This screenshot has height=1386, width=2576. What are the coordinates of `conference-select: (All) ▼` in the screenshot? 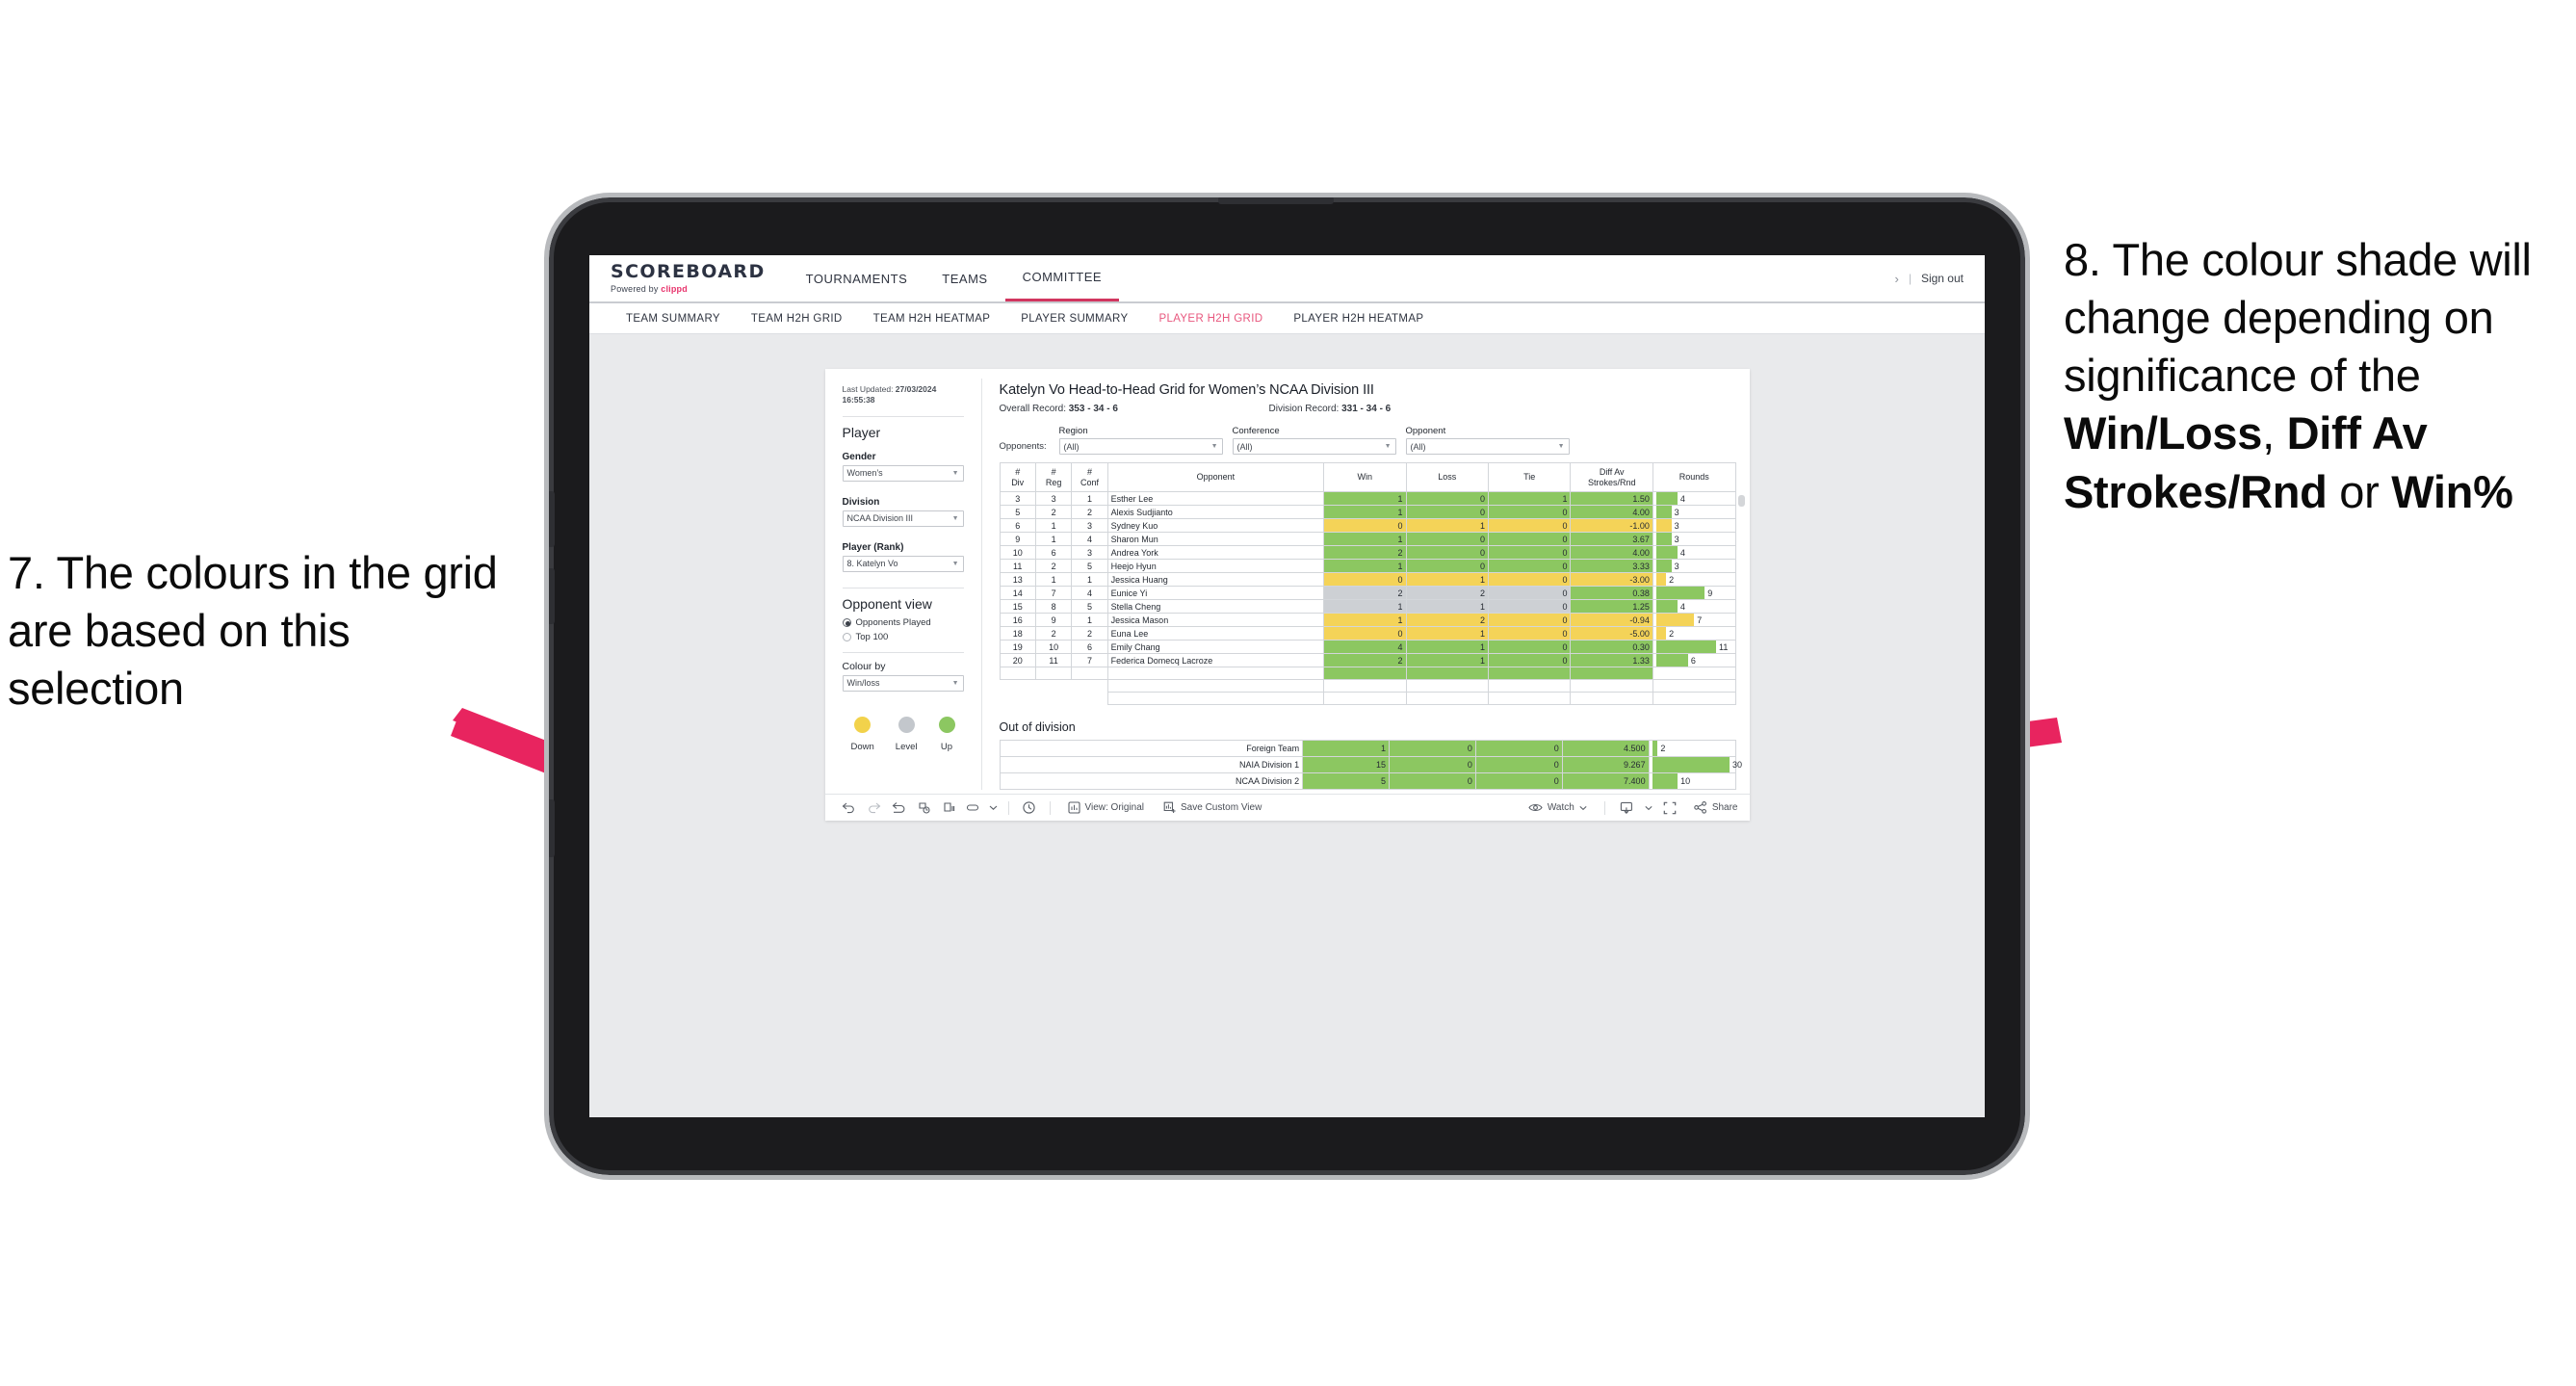 It's located at (1314, 446).